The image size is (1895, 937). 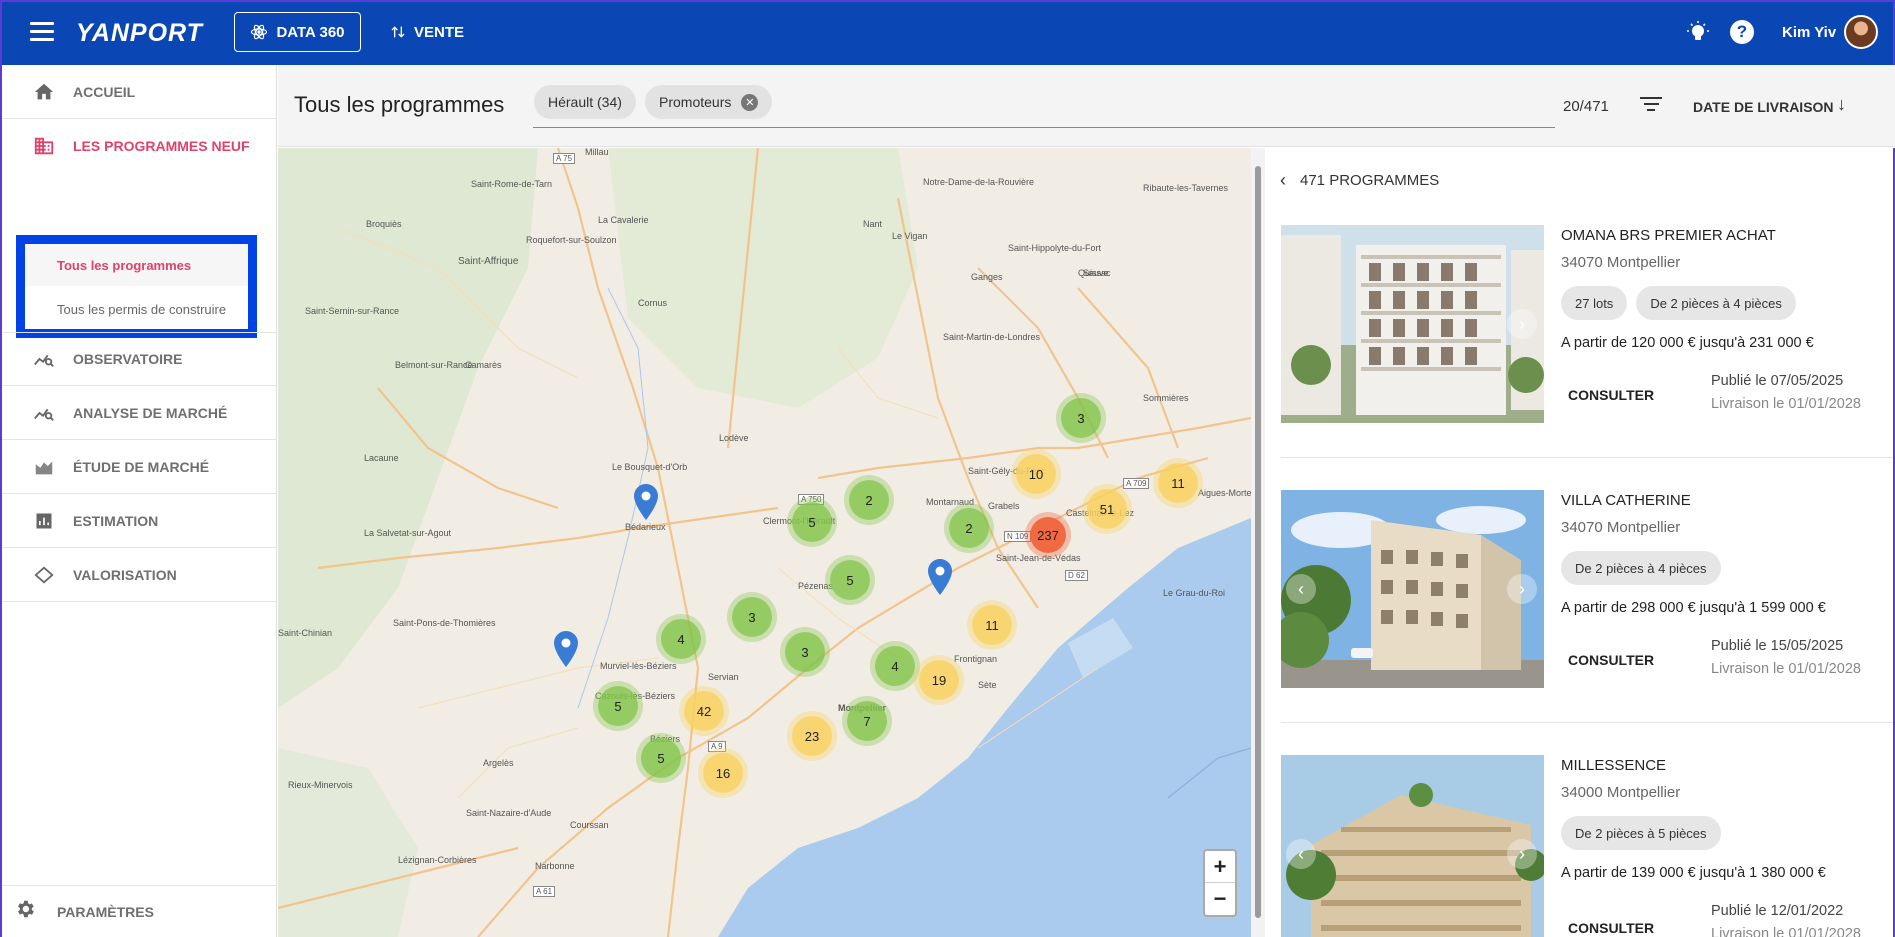 What do you see at coordinates (139, 911) in the screenshot?
I see `settings-item: PARAMÈTRES` at bounding box center [139, 911].